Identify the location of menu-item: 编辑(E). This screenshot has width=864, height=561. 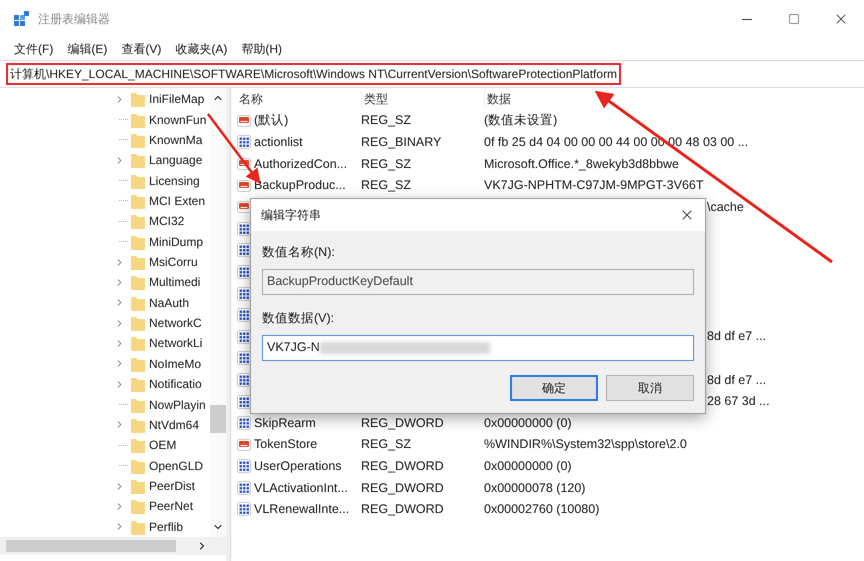
(87, 49).